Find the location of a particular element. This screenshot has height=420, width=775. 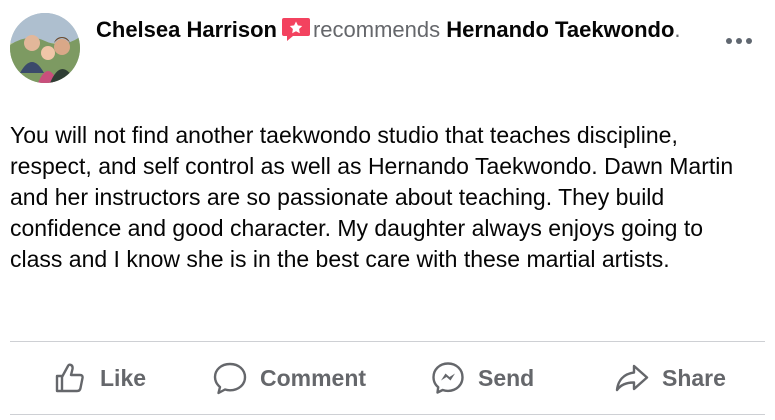

more-options-button is located at coordinates (739, 41).